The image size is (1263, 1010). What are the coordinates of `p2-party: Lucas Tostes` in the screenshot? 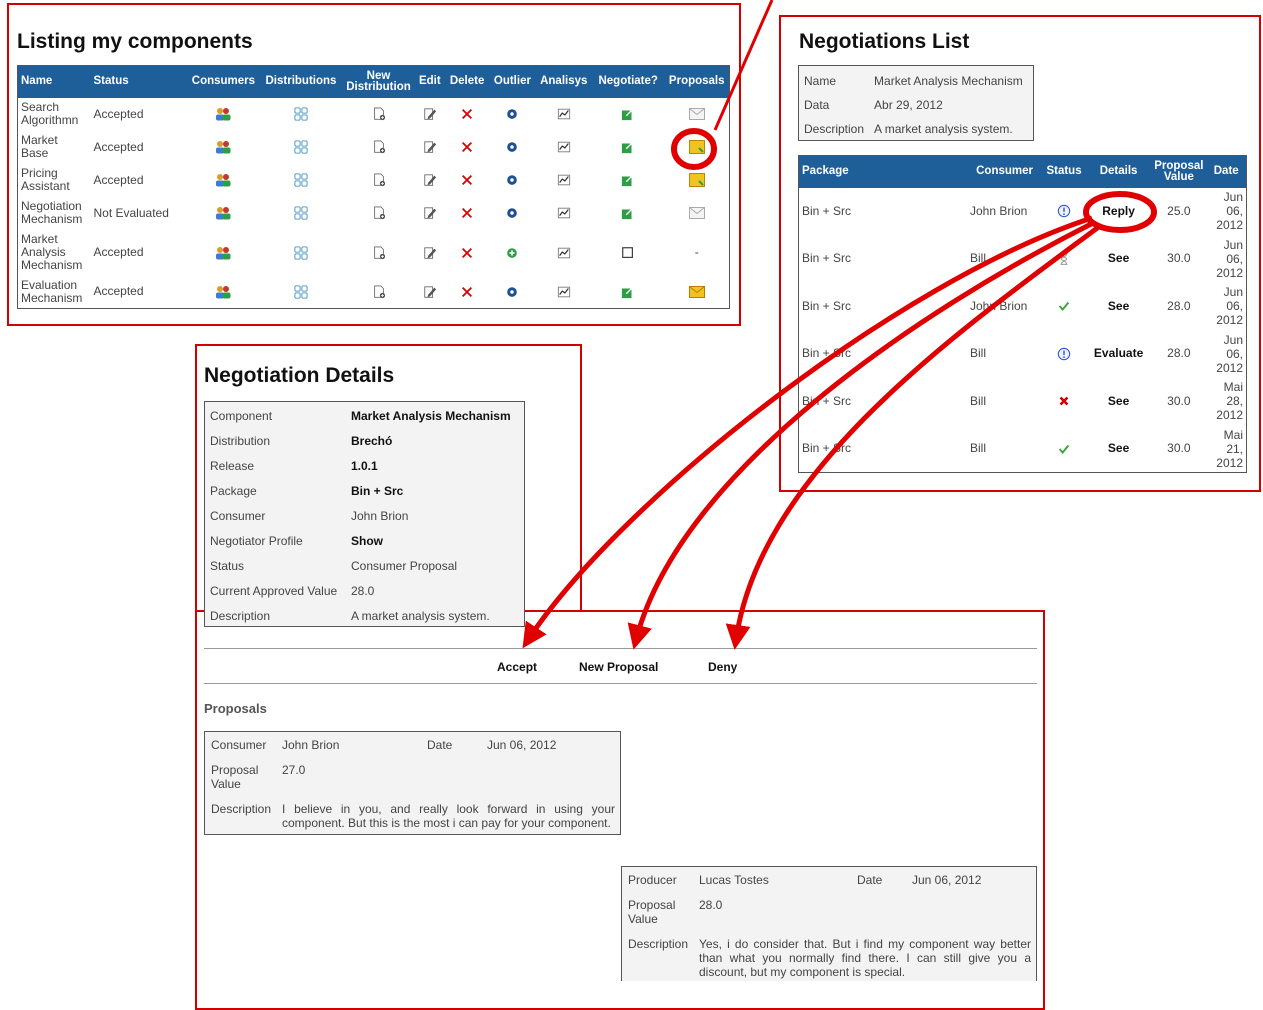 It's located at (734, 880).